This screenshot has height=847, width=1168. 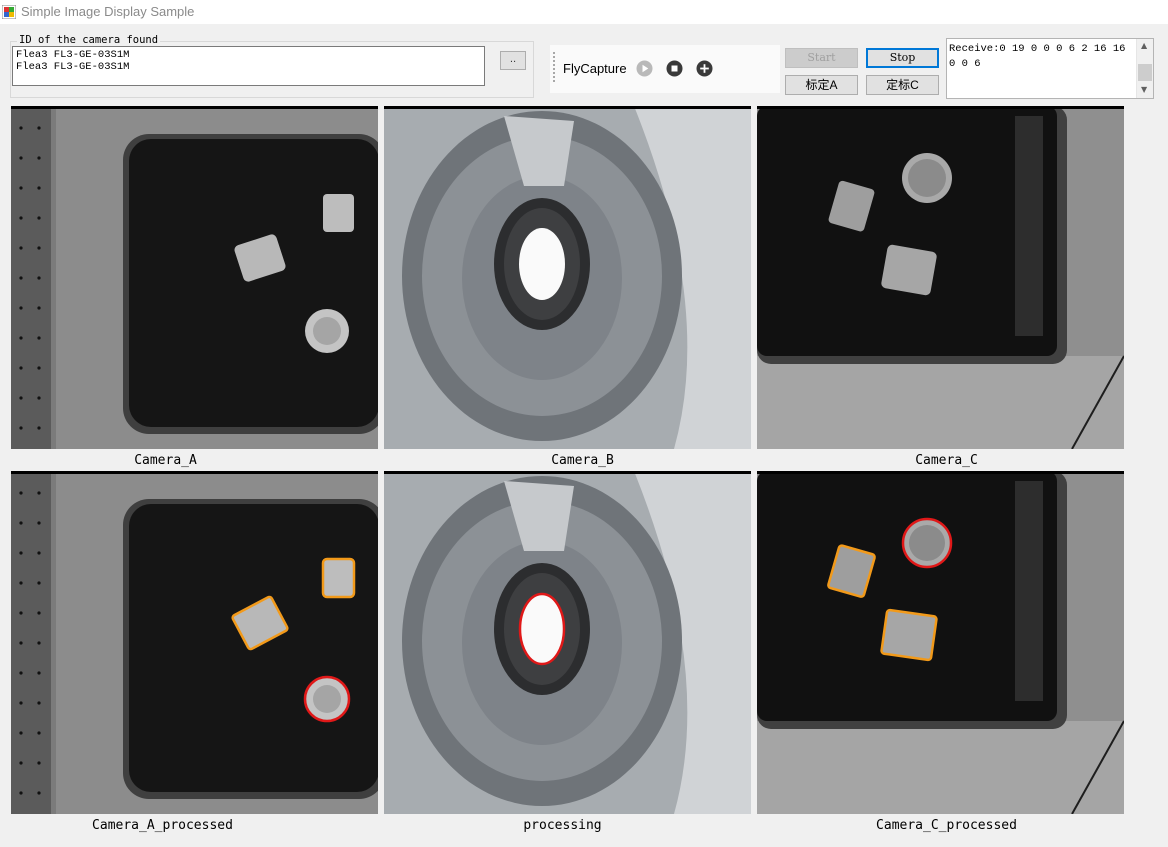 I want to click on receive-scrollbar: ▲ ▼, so click(x=1144, y=68).